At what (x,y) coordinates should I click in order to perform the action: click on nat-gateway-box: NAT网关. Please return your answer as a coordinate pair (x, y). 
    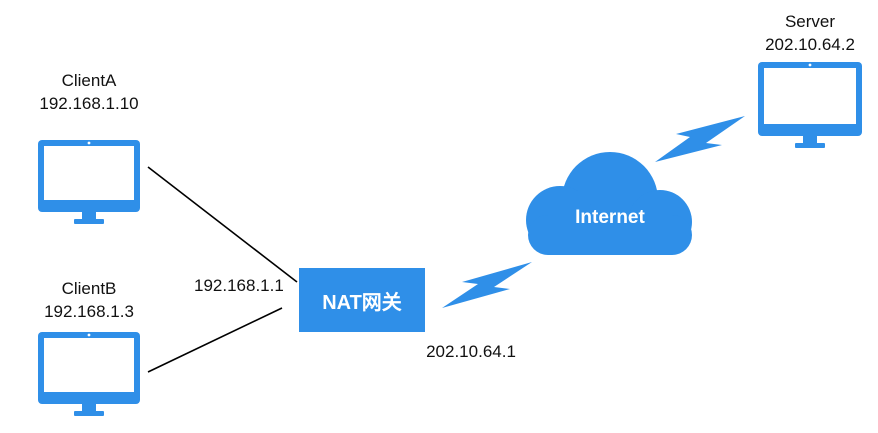
    Looking at the image, I should click on (362, 300).